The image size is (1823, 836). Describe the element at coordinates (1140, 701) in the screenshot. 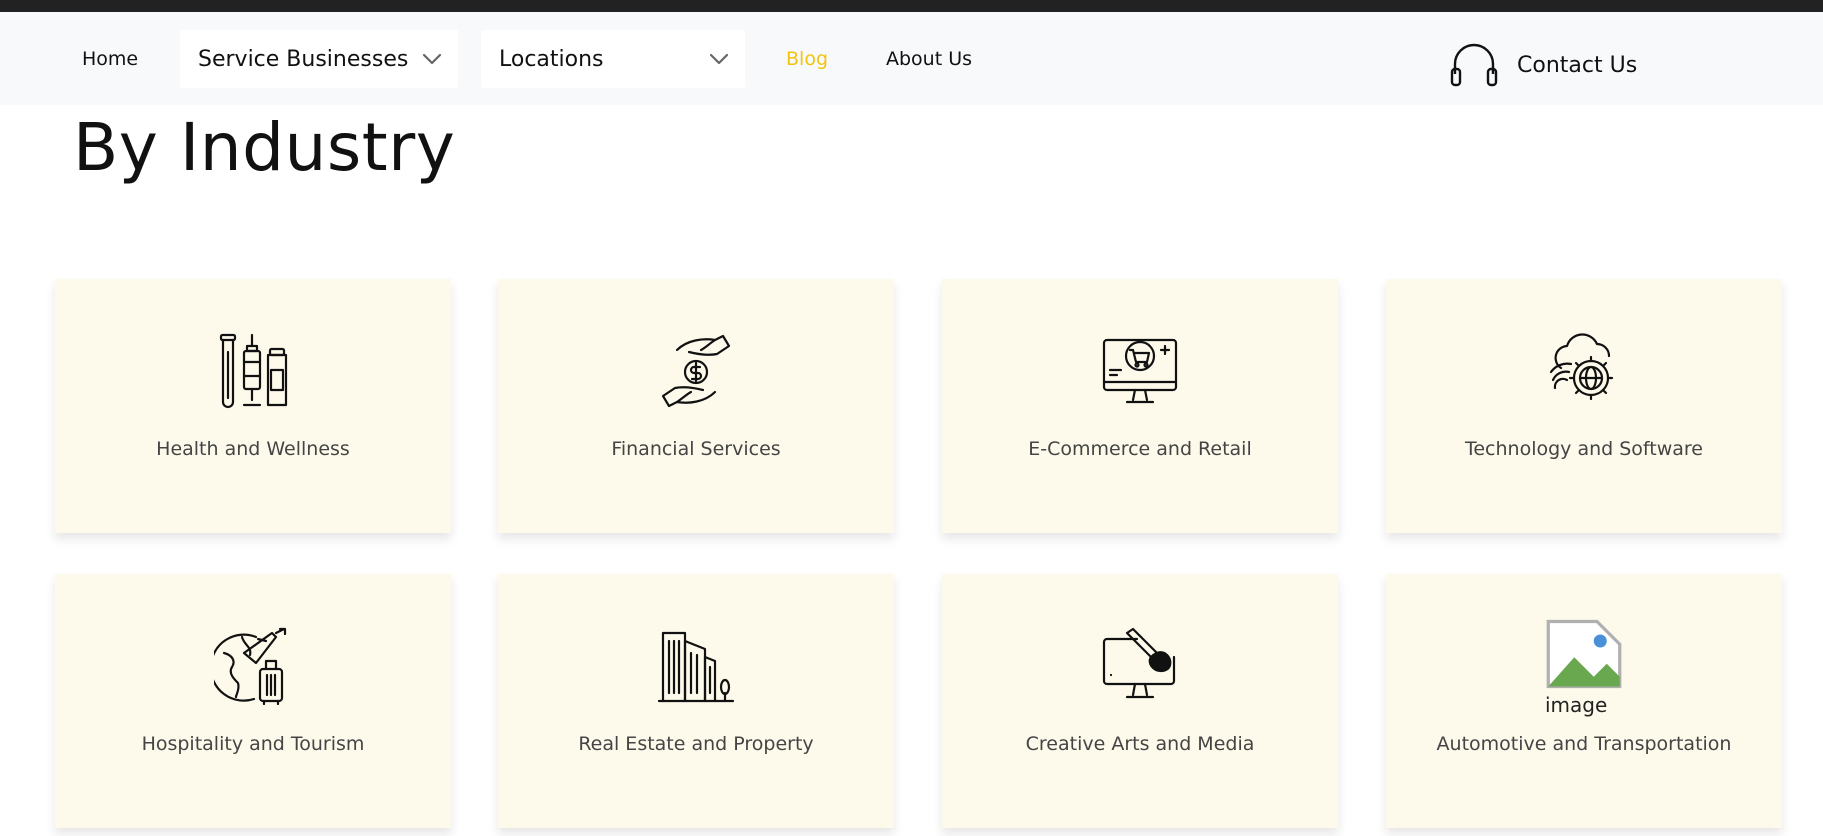

I see `industry-card-creative: Creative Arts and Media` at that location.